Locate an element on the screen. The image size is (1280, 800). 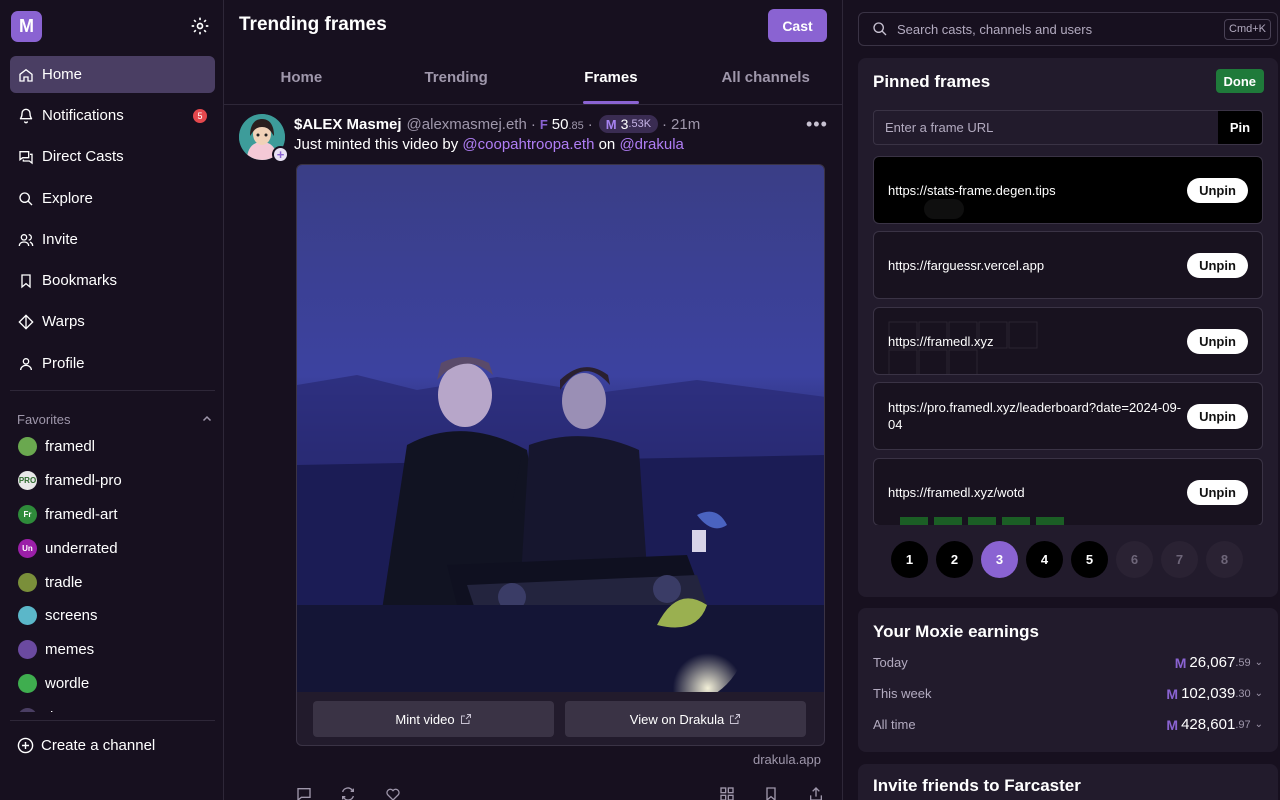
favorite-label: framedl-art is located at coordinates (81, 514).